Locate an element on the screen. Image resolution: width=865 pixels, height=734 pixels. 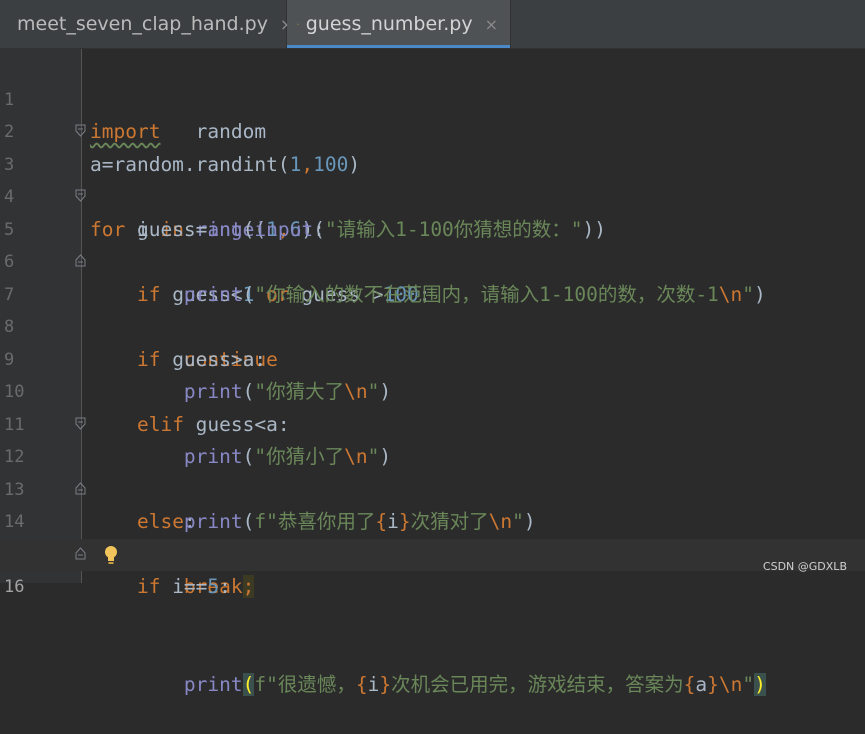
lightbulb-icon is located at coordinates (111, 555).